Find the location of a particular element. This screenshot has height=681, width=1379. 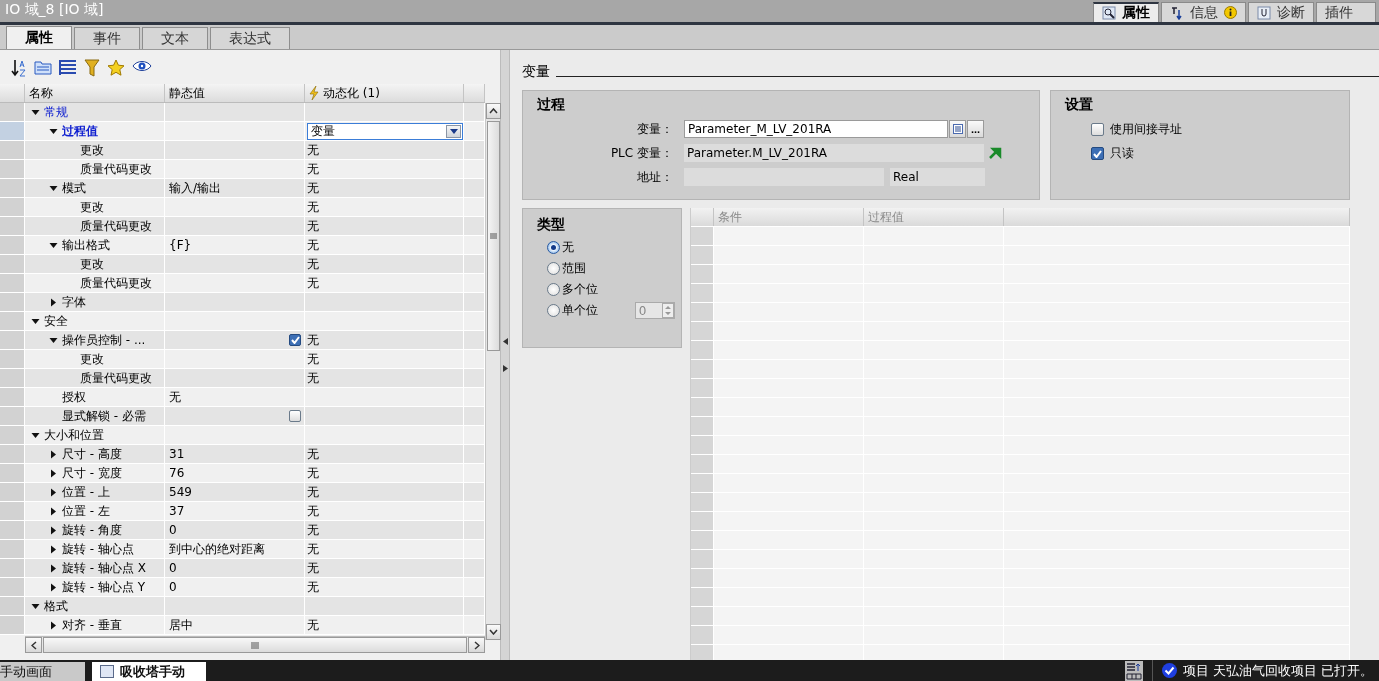

scroll-down-button is located at coordinates (493, 632).